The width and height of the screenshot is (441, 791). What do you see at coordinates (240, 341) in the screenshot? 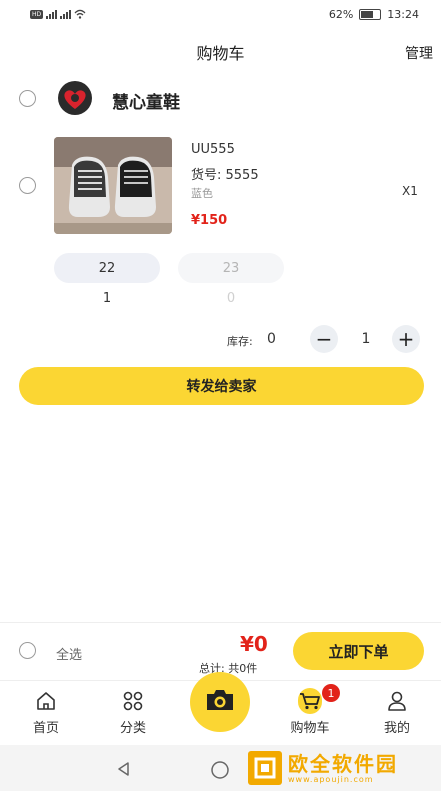
I see `stock-label: 库存:` at bounding box center [240, 341].